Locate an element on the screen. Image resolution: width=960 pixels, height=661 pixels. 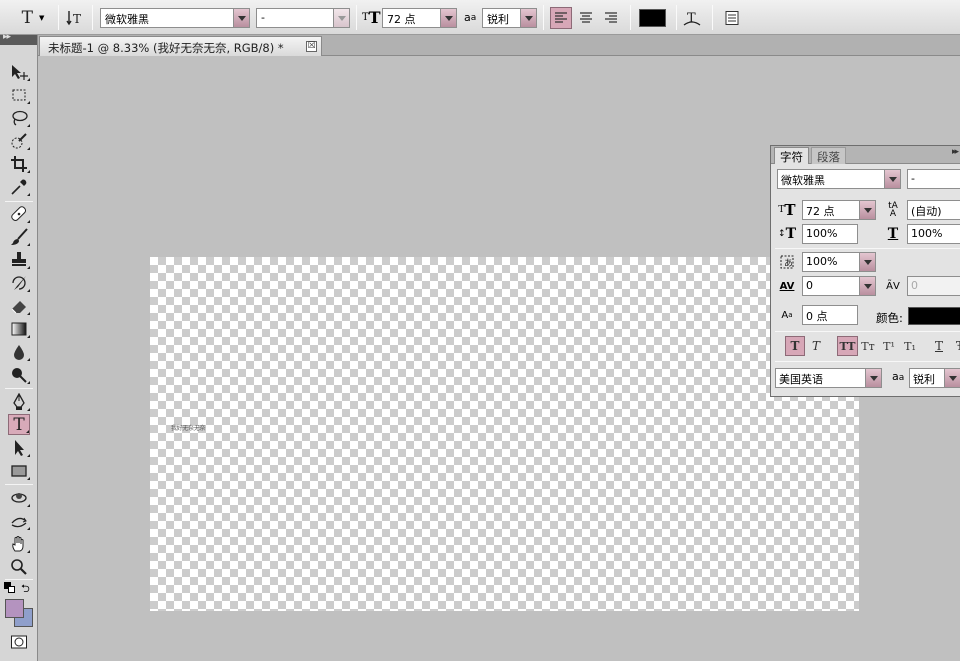
default-colors-button is located at coordinates (10, 588).